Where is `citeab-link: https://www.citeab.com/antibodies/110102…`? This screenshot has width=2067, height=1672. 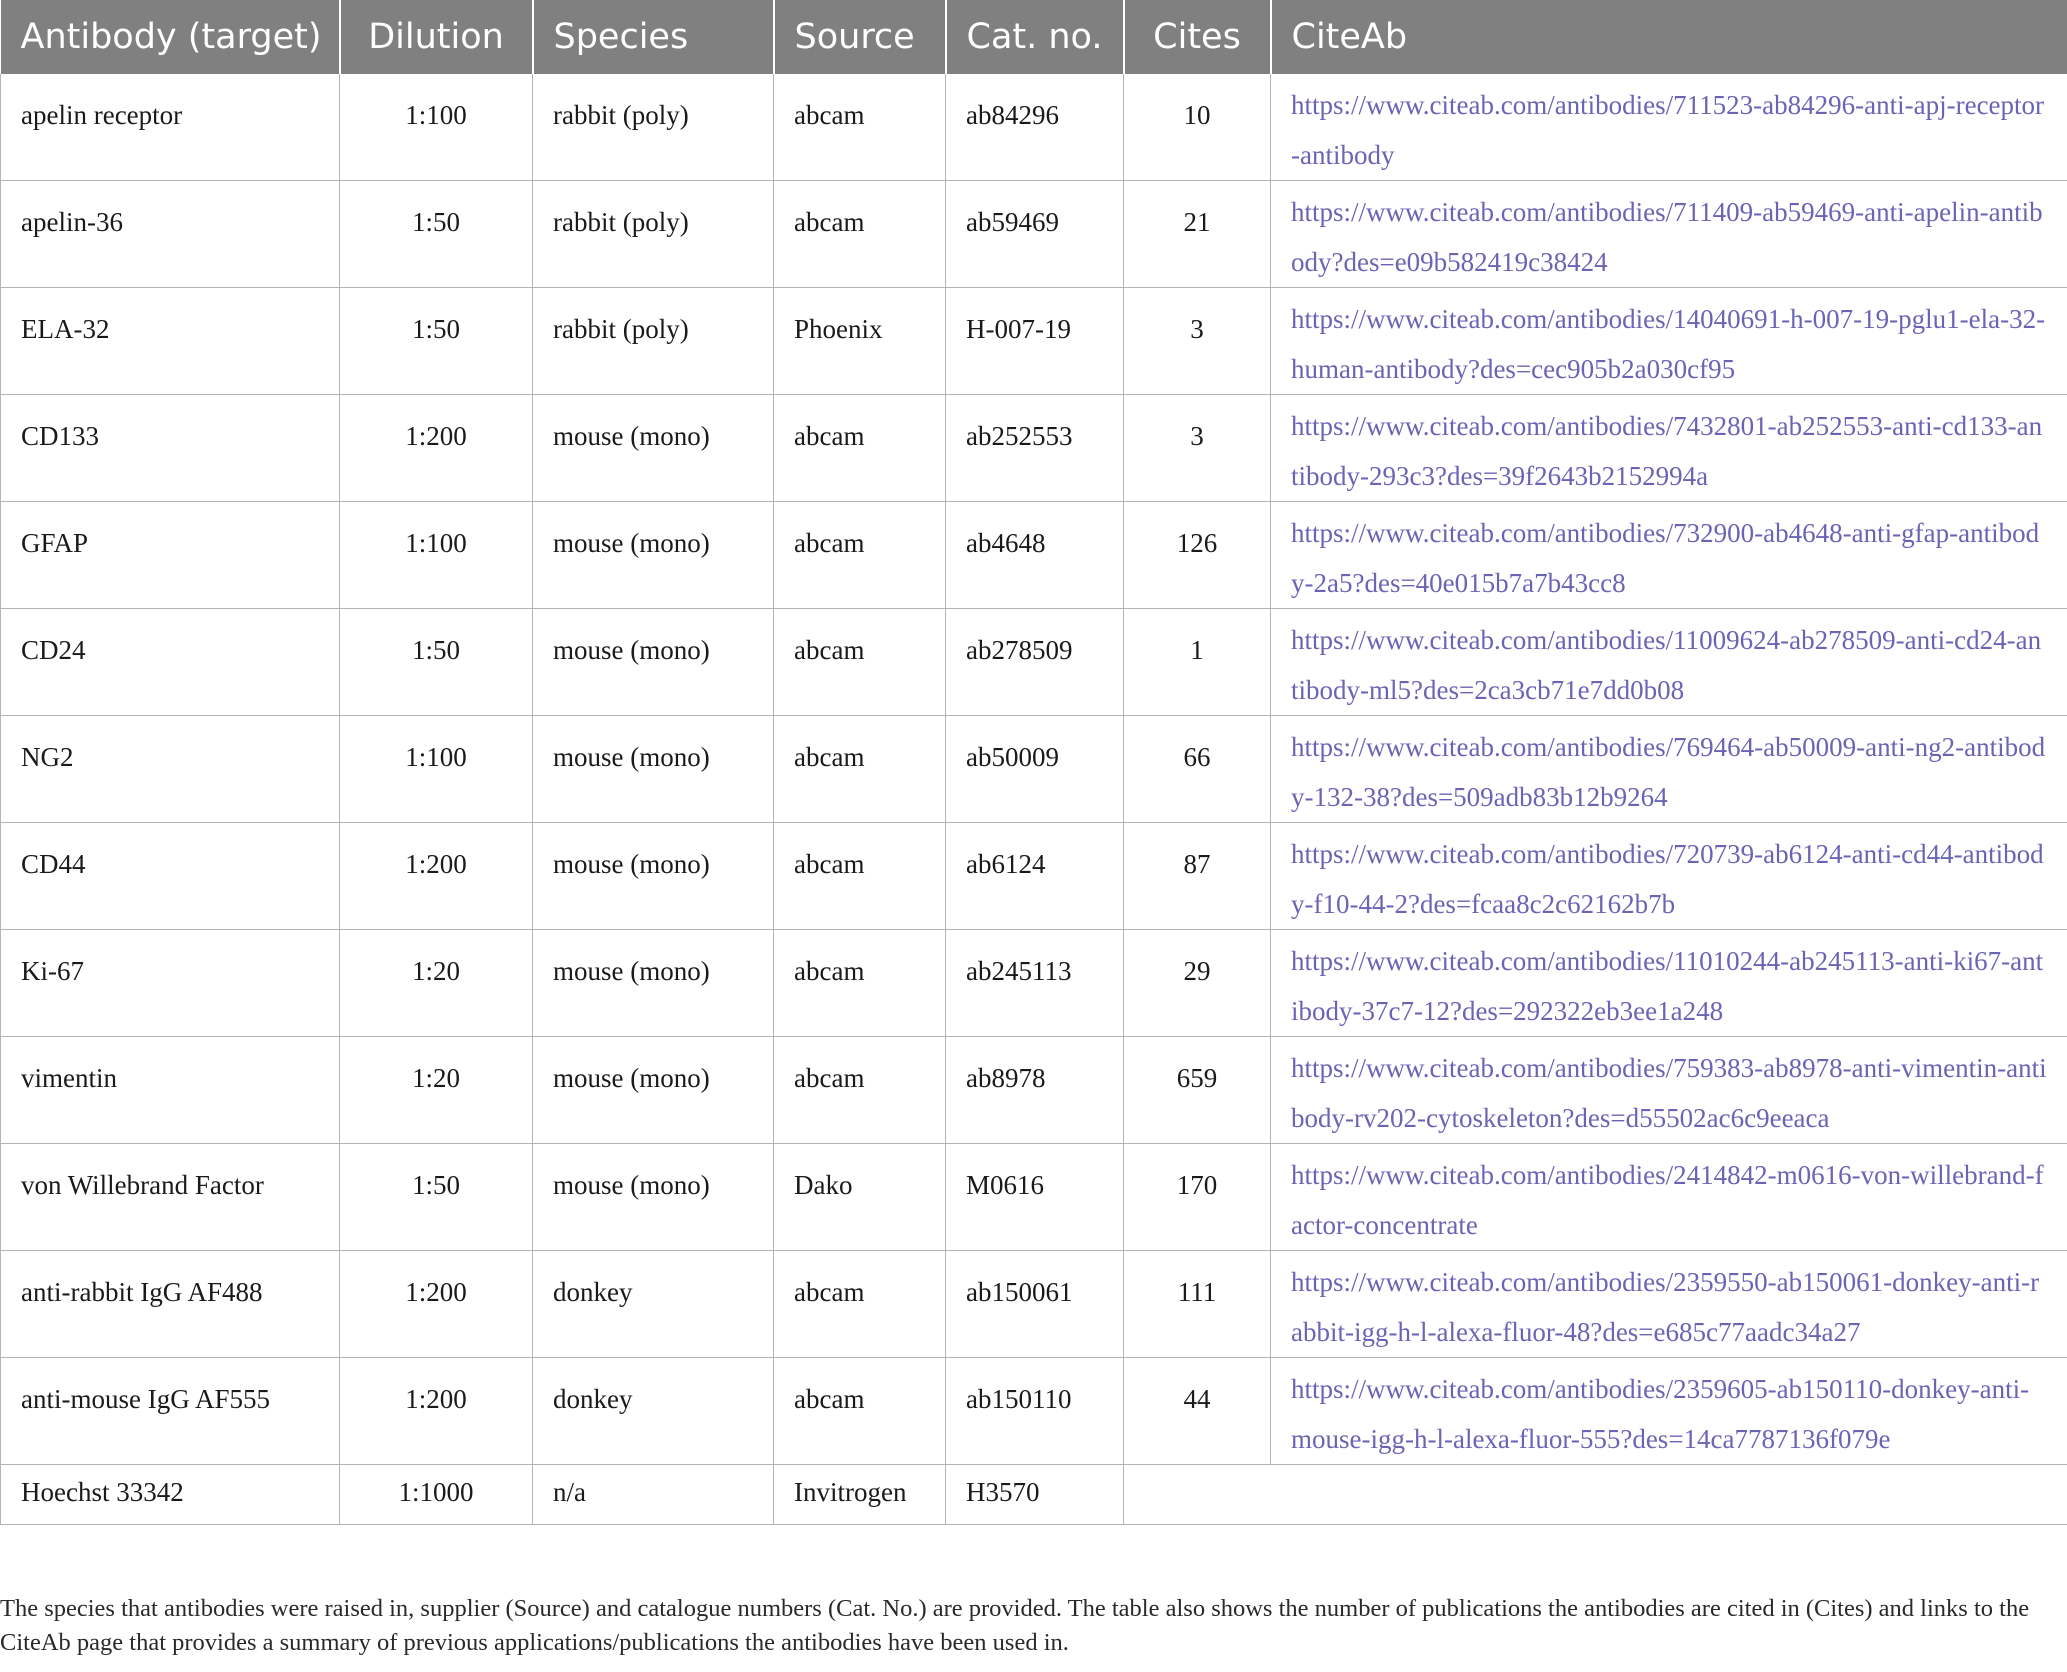 citeab-link: https://www.citeab.com/antibodies/110102… is located at coordinates (1668, 983).